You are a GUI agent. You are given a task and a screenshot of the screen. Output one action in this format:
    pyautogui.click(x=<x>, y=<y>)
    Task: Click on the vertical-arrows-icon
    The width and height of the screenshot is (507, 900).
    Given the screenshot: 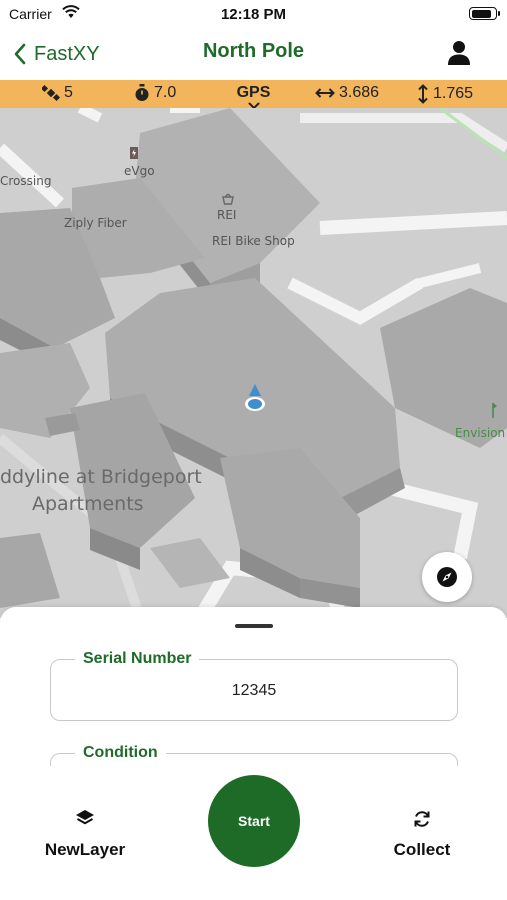 What is the action you would take?
    pyautogui.click(x=423, y=94)
    